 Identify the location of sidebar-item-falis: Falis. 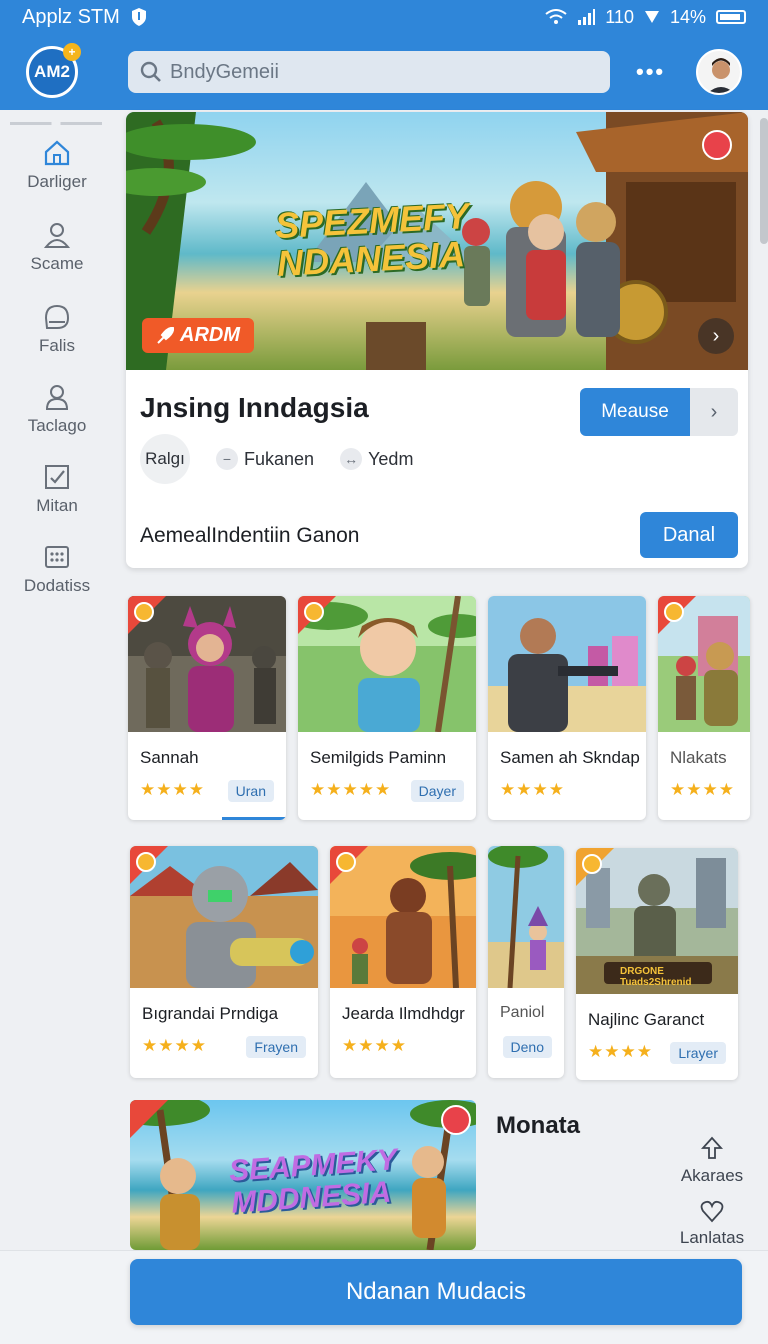
(57, 329).